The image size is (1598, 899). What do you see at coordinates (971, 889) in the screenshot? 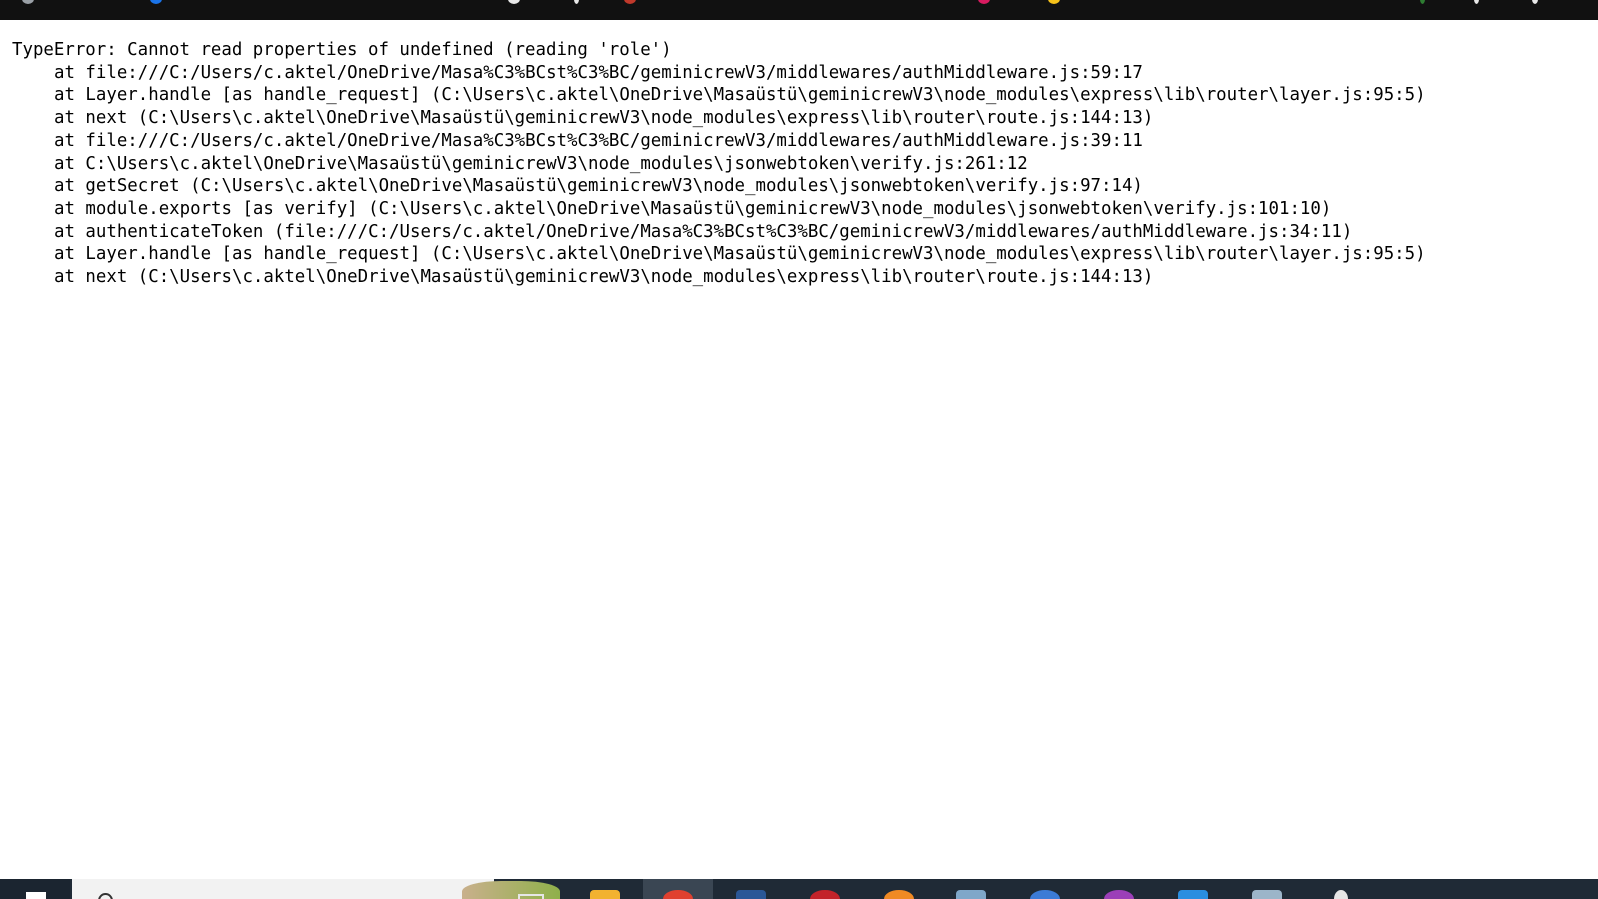
I see `taskbar-app-photos` at bounding box center [971, 889].